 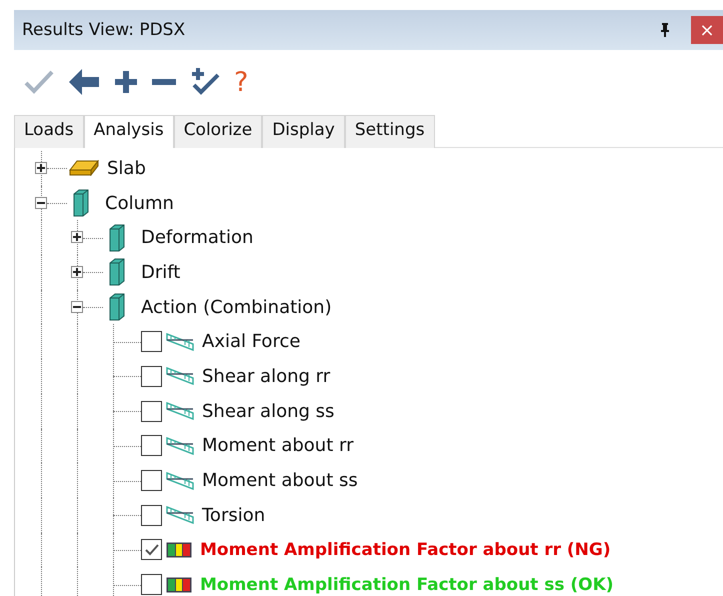 What do you see at coordinates (251, 341) in the screenshot?
I see `tree-item: Axial Force` at bounding box center [251, 341].